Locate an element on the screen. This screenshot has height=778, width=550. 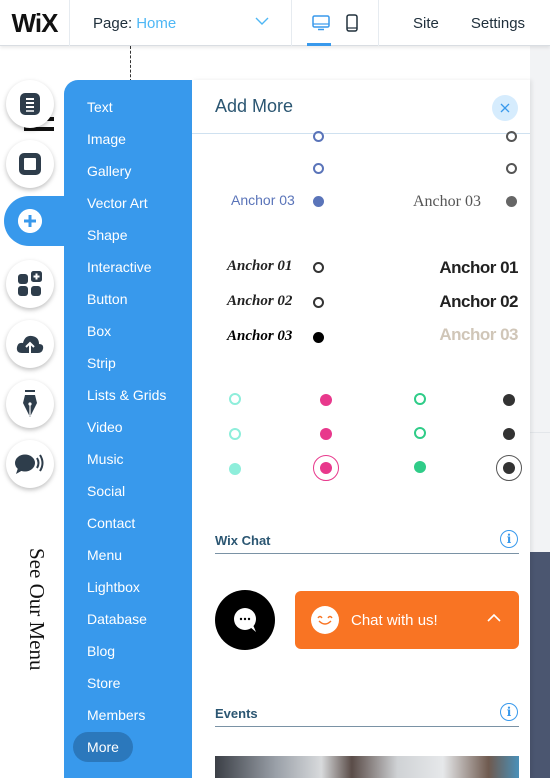
rail-background-button is located at coordinates (30, 164).